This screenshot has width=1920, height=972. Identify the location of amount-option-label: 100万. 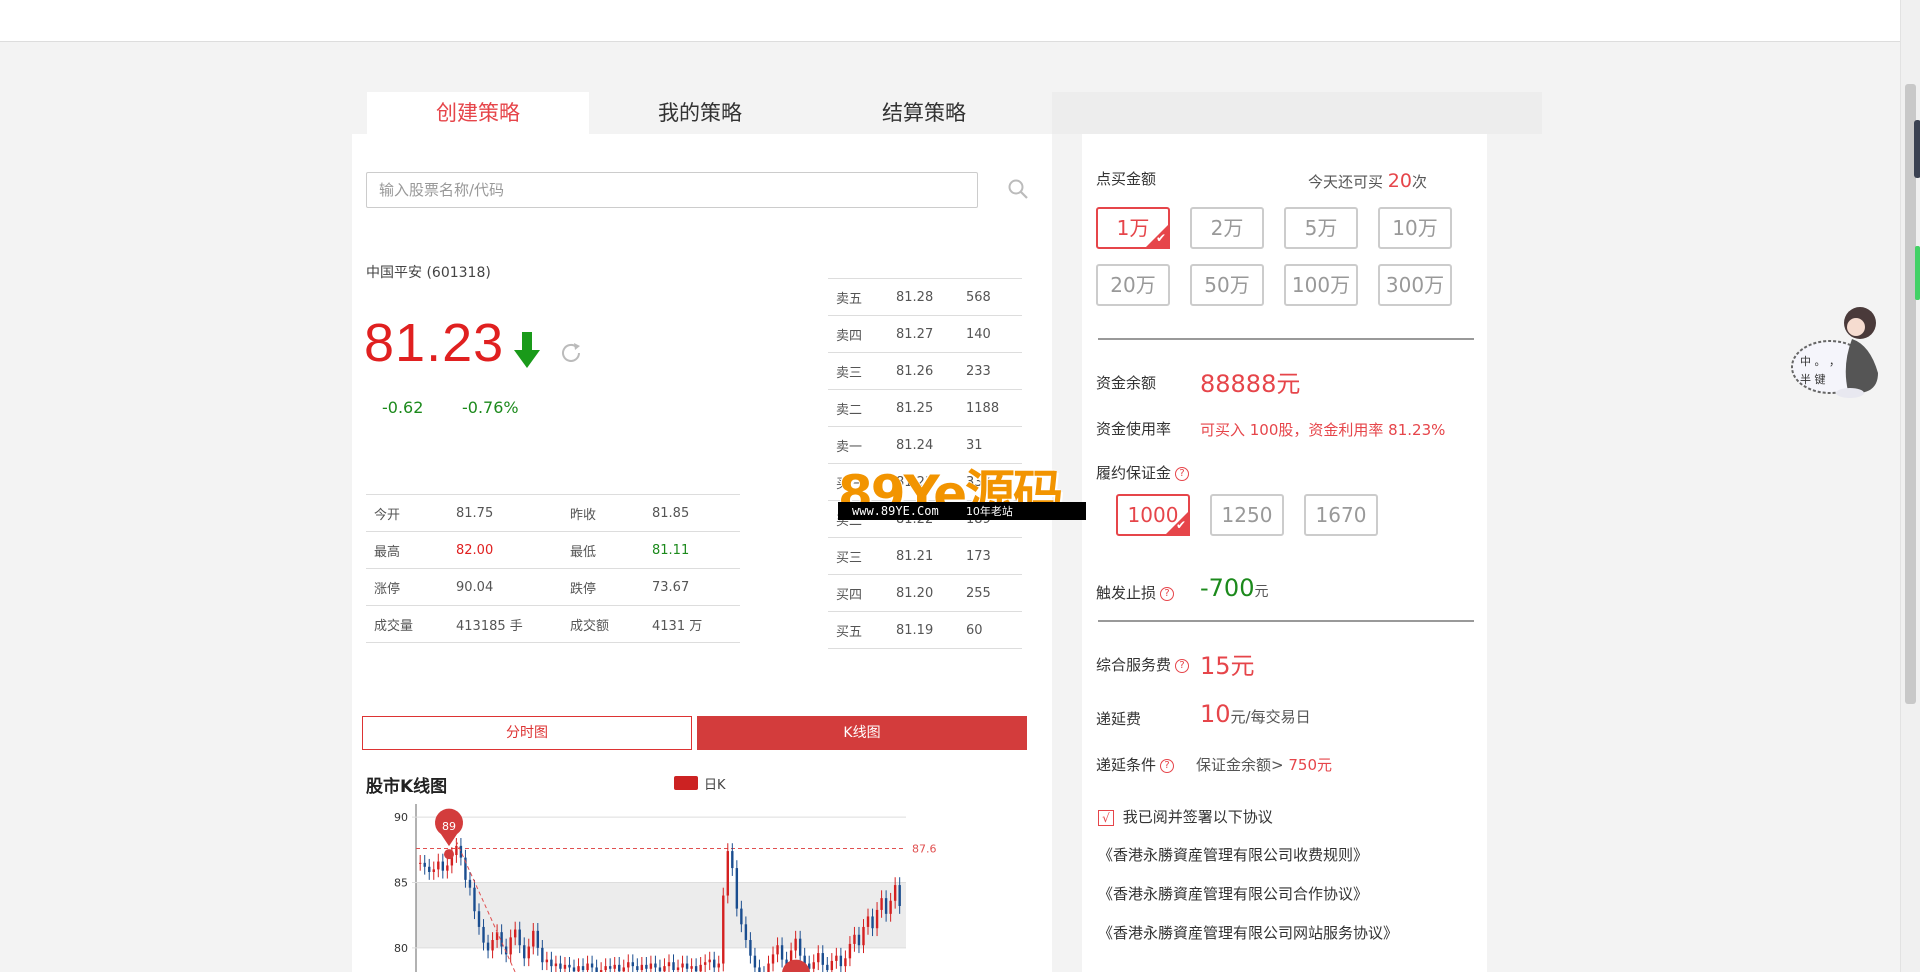
(1321, 285).